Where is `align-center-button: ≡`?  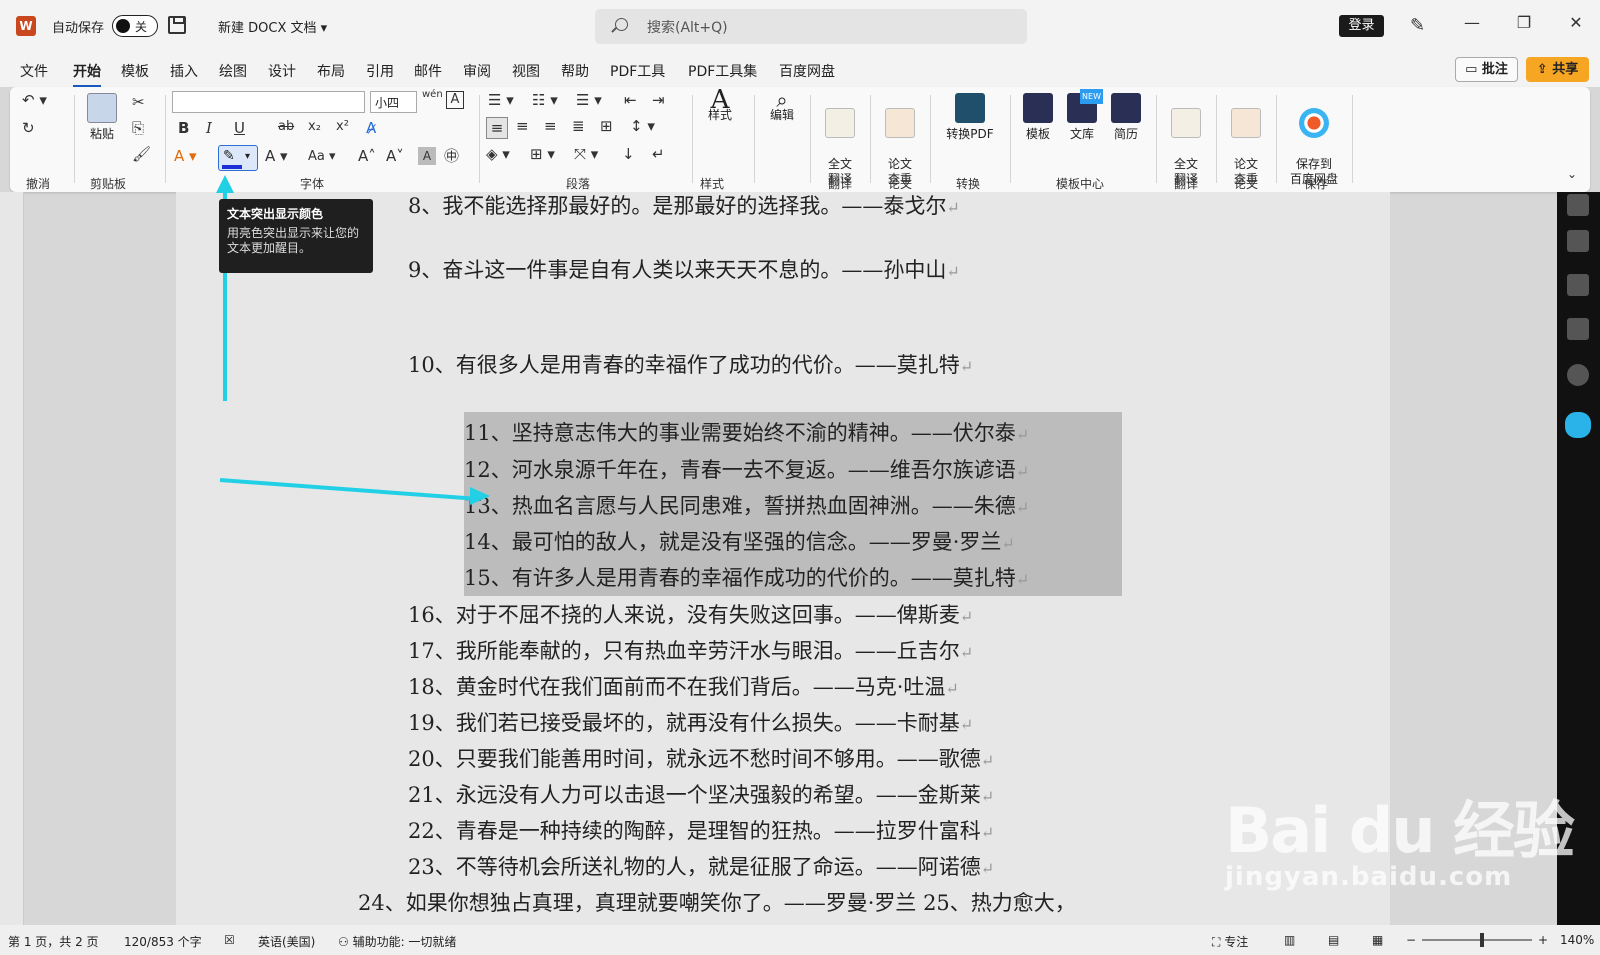 align-center-button: ≡ is located at coordinates (522, 126).